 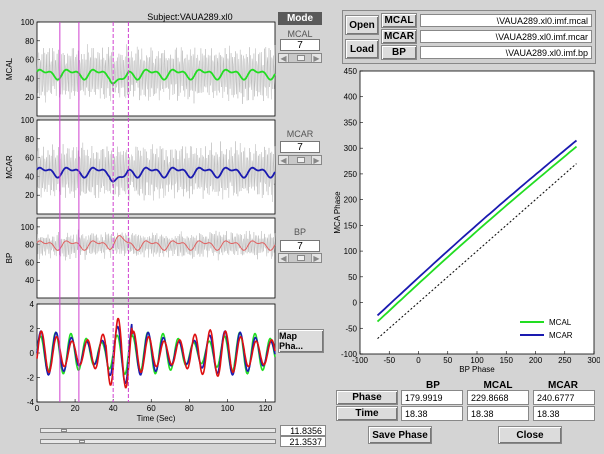 I want to click on bp-mode-input: 7, so click(x=300, y=246).